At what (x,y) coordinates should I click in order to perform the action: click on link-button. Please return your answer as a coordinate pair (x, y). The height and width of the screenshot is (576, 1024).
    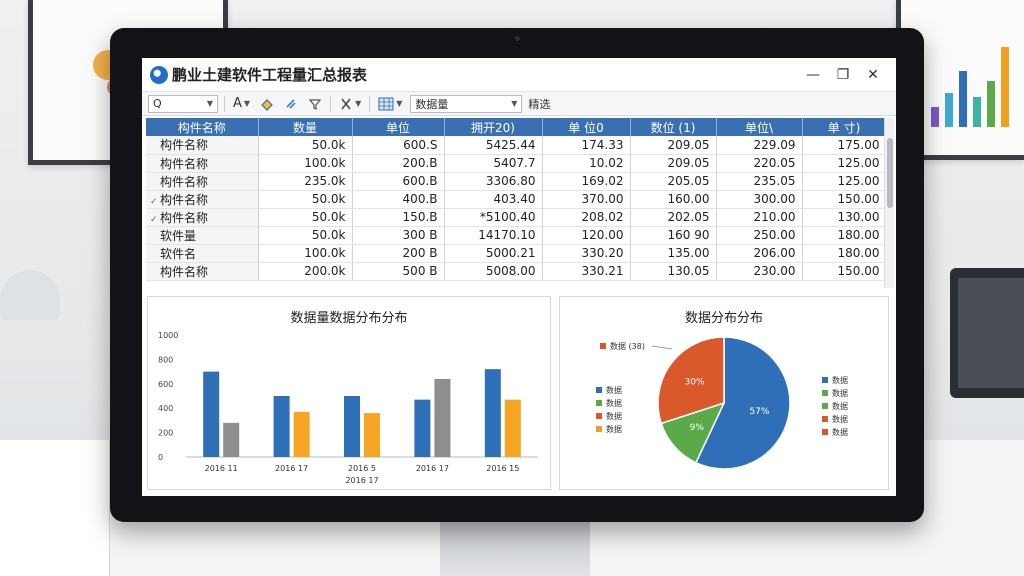
    Looking at the image, I should click on (291, 104).